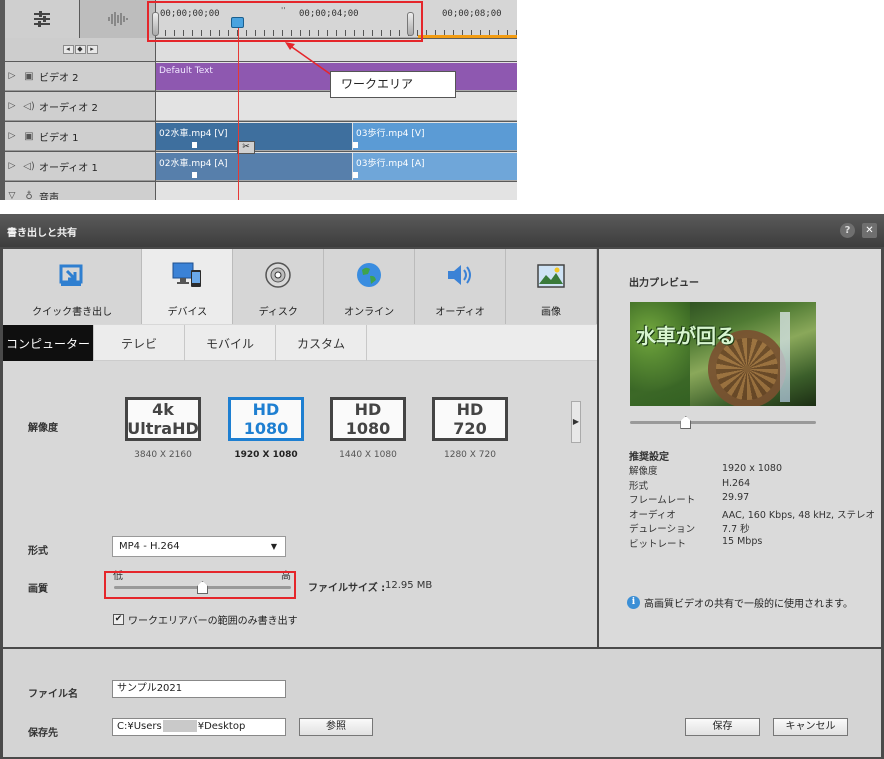 This screenshot has width=884, height=759. What do you see at coordinates (754, 485) in the screenshot?
I see `setting-row: 形式 H.264` at bounding box center [754, 485].